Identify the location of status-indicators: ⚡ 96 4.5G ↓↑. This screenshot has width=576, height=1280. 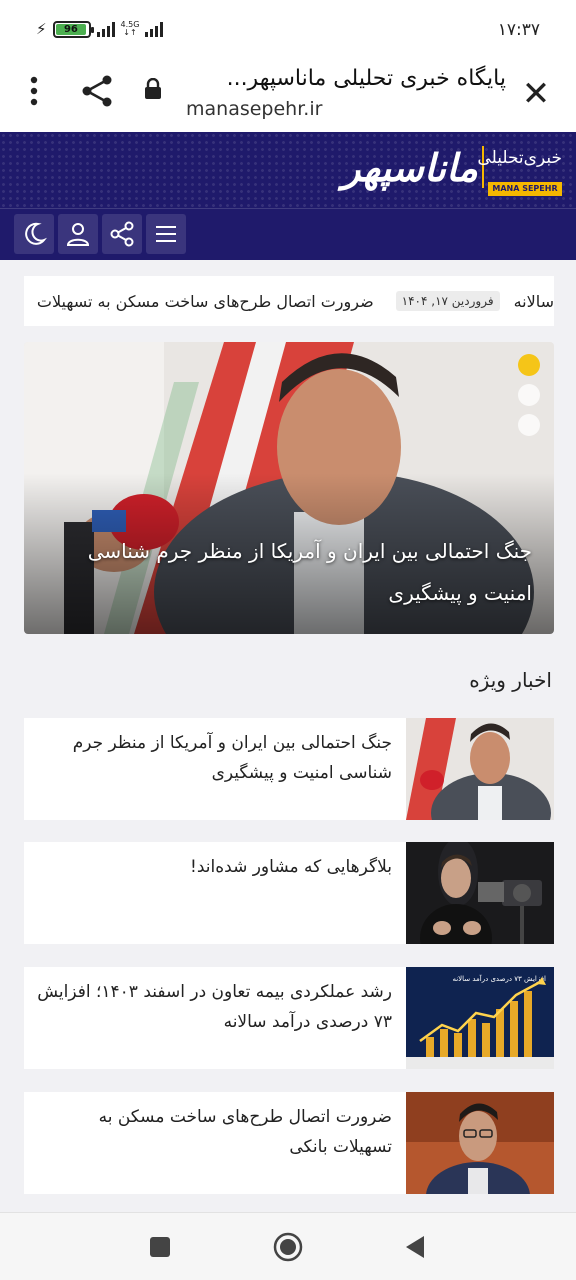
(100, 29).